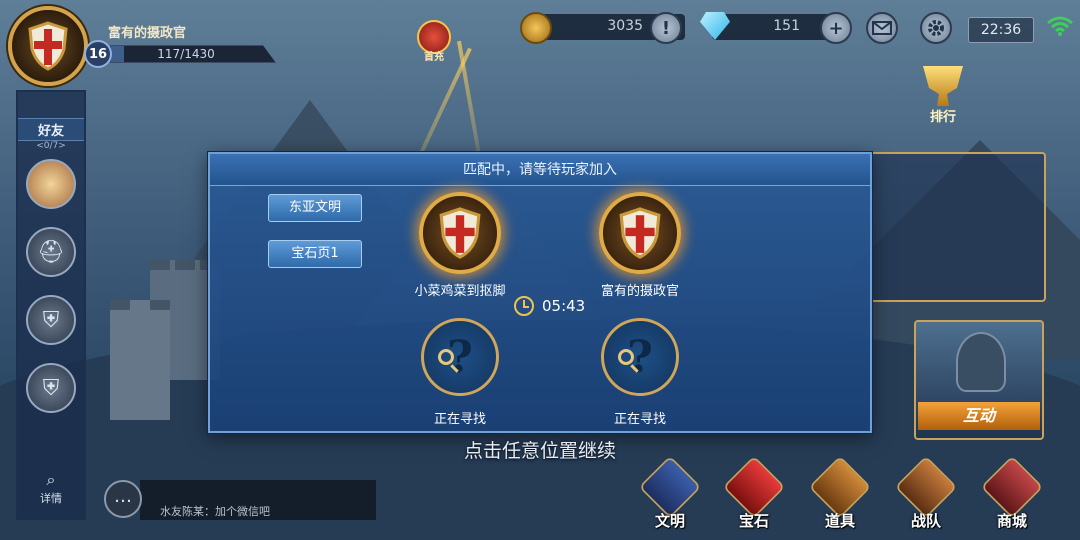 Image resolution: width=1080 pixels, height=540 pixels. What do you see at coordinates (51, 184) in the screenshot?
I see `friend-avatar` at bounding box center [51, 184].